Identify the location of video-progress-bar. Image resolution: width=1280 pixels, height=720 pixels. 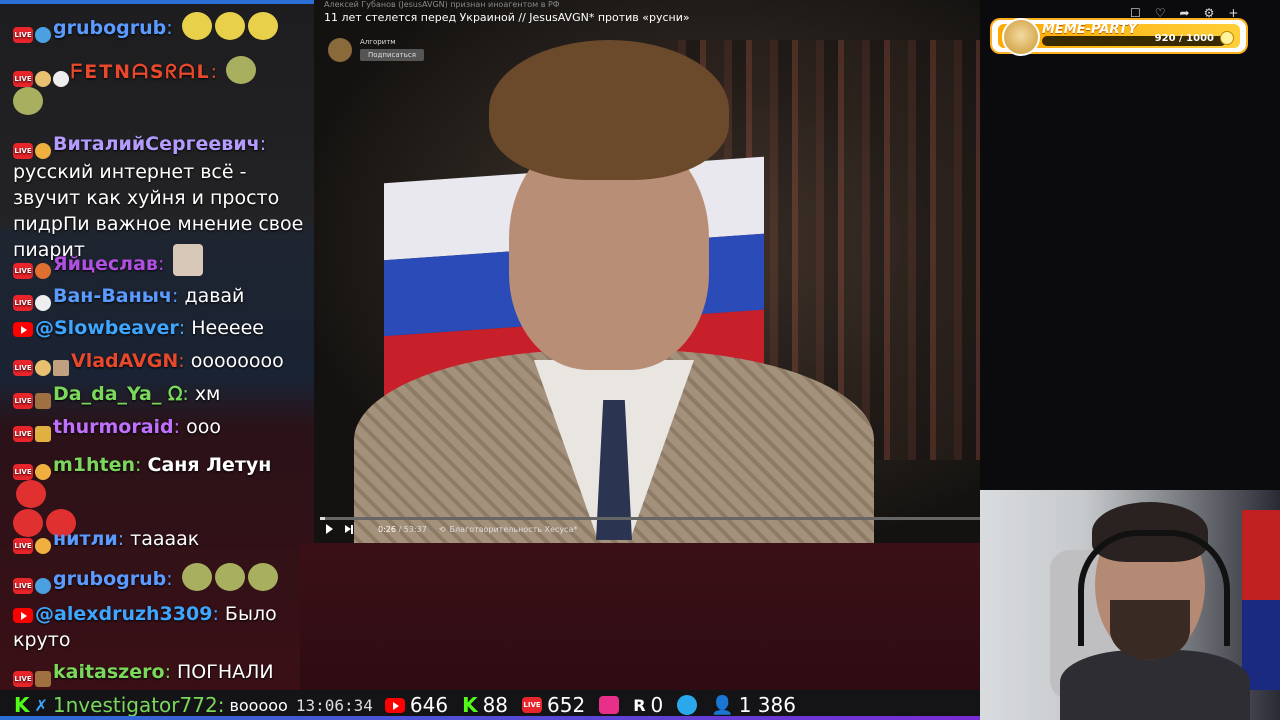
(650, 518).